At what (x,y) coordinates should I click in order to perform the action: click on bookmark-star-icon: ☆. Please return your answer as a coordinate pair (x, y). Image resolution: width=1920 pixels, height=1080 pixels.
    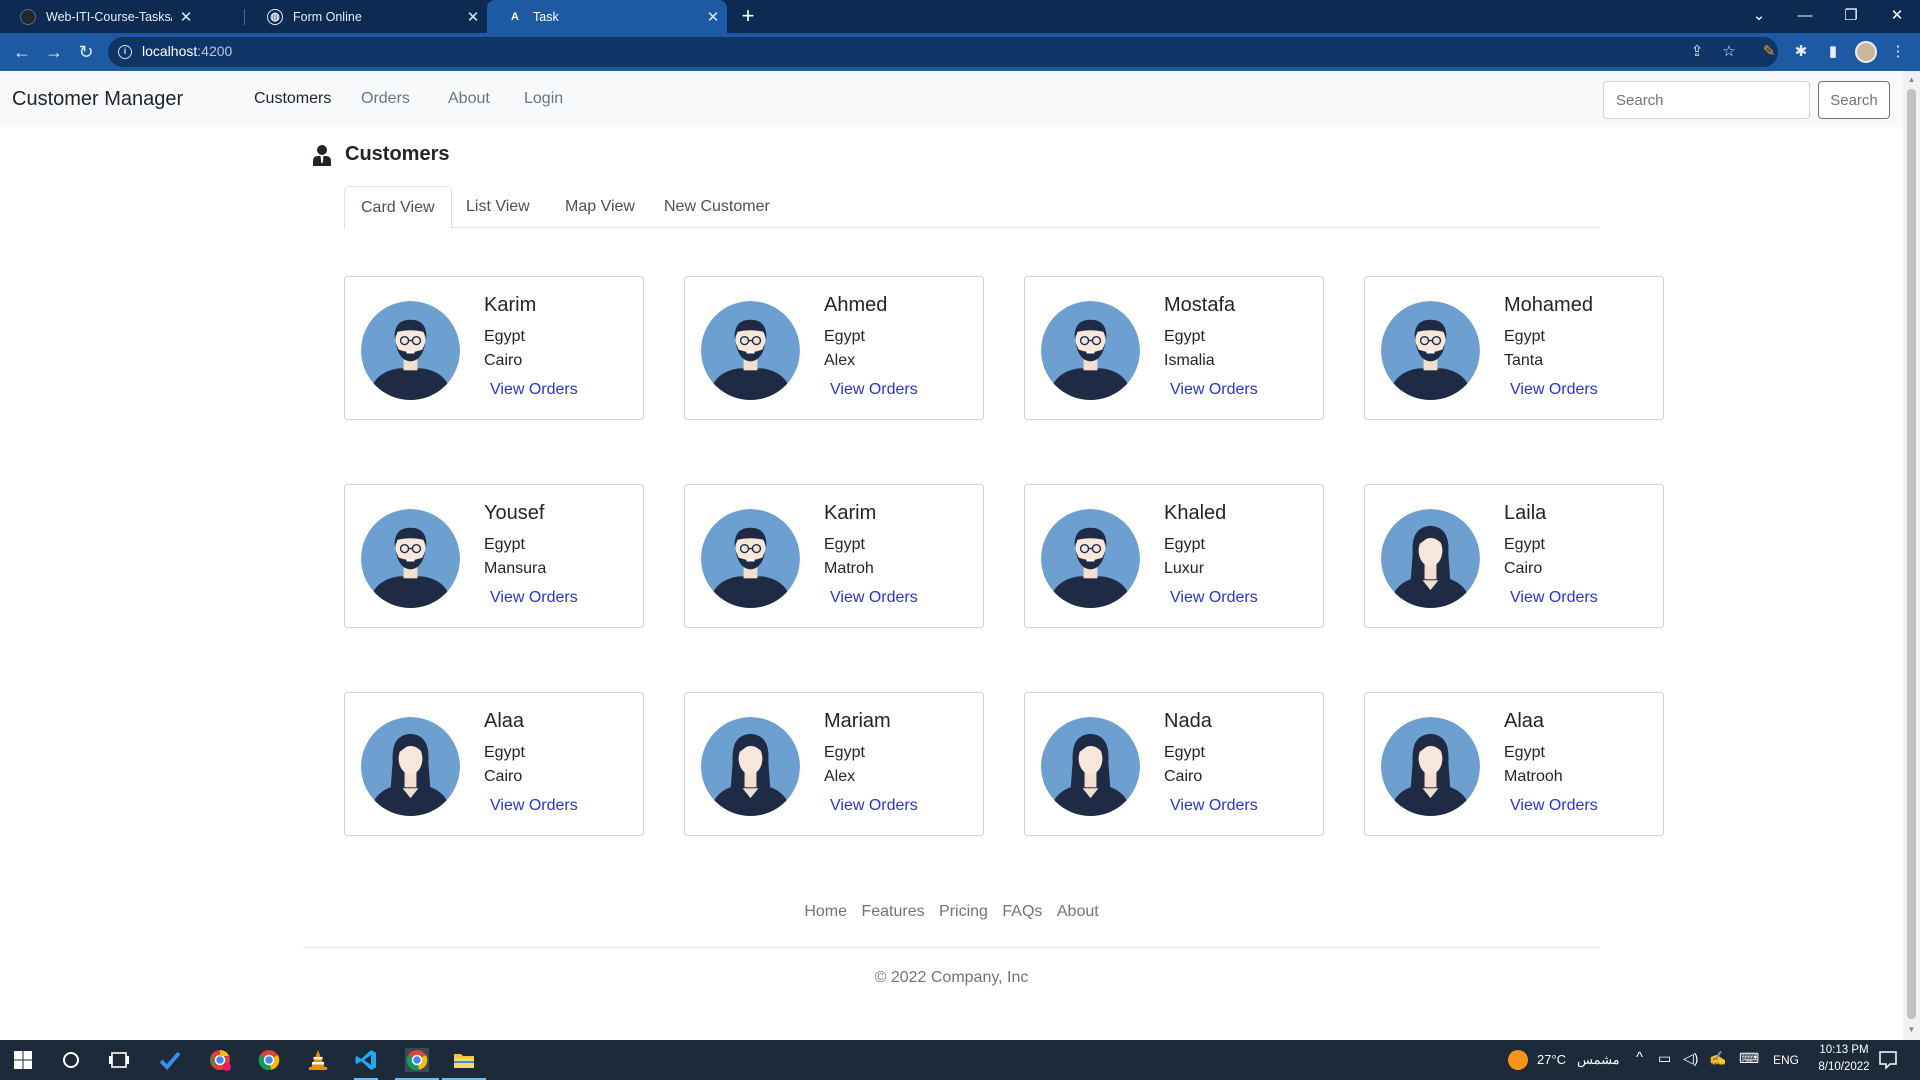
    Looking at the image, I should click on (1729, 52).